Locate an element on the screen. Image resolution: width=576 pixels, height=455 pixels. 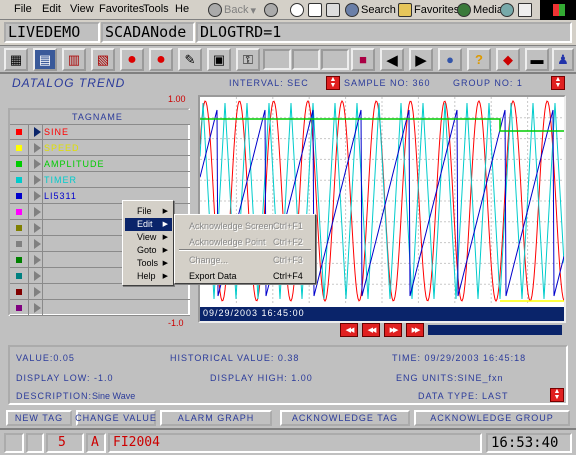
tag-row: TIMER is located at coordinates (100, 180).